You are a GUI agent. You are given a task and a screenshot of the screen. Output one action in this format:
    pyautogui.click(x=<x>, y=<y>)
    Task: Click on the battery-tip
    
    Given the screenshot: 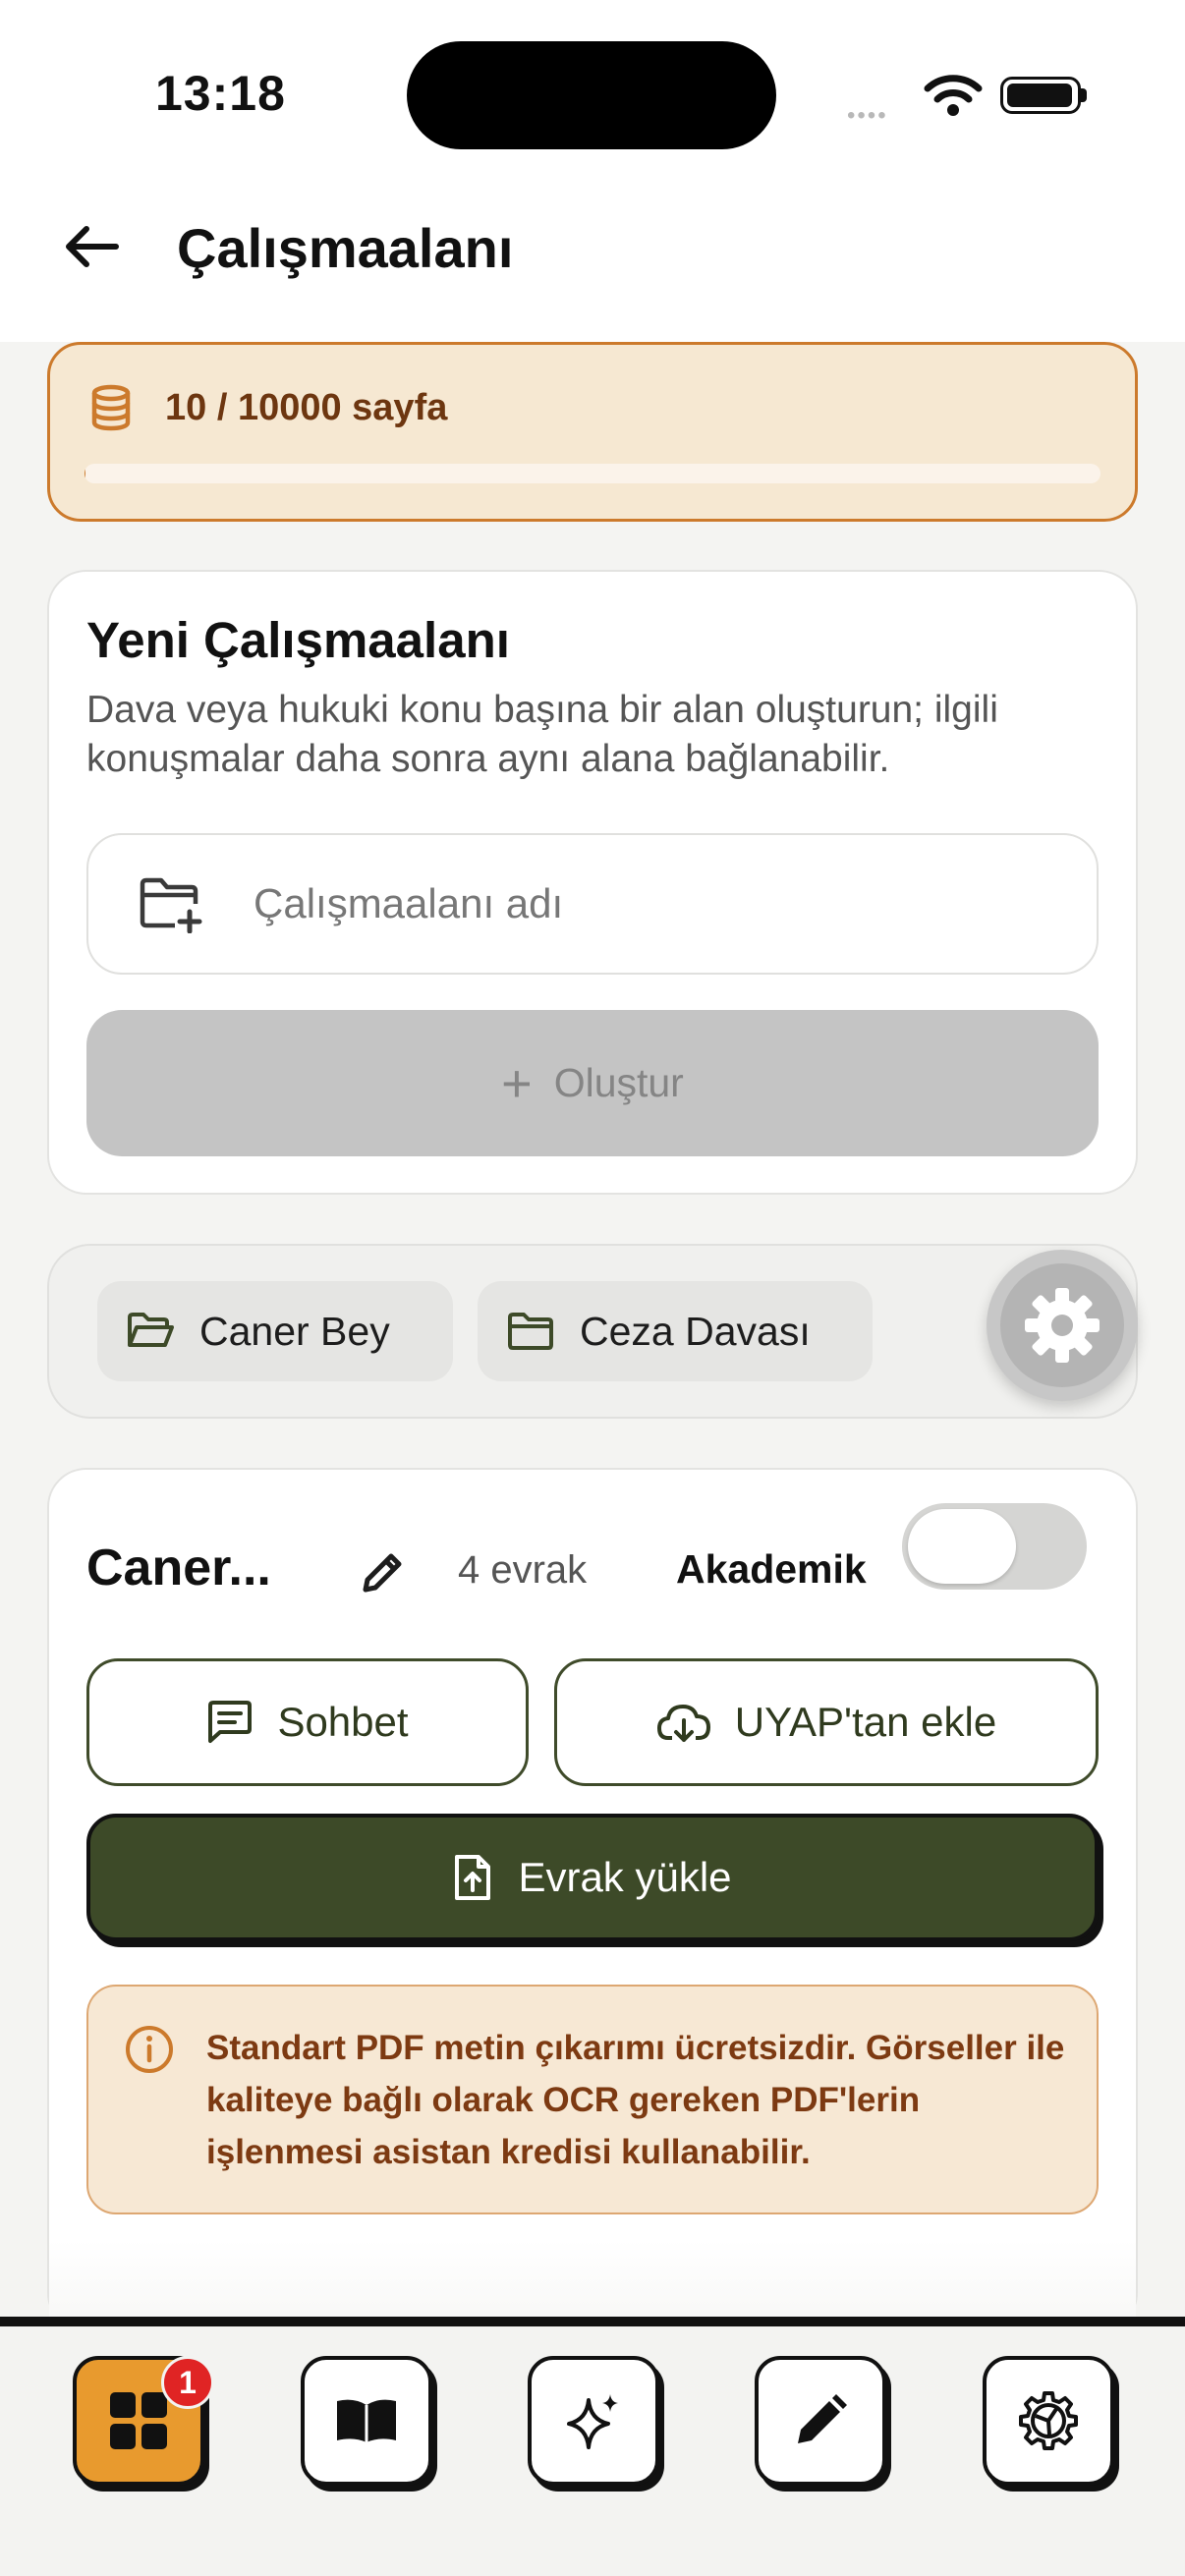 What is the action you would take?
    pyautogui.click(x=1084, y=95)
    